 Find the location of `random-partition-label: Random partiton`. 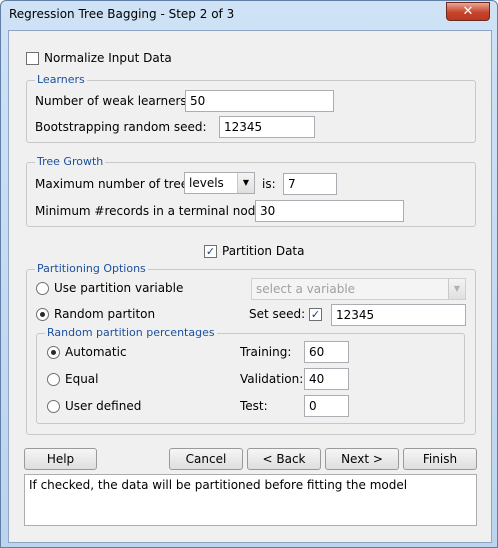

random-partition-label: Random partiton is located at coordinates (104, 314).